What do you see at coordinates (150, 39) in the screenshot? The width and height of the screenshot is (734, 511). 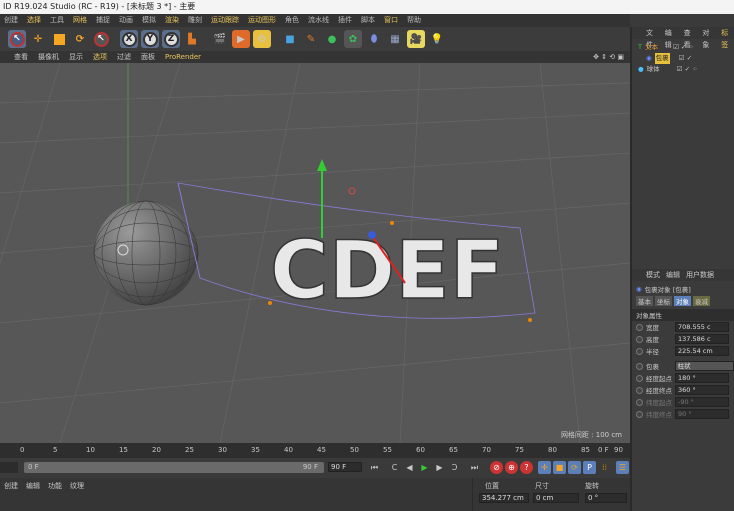 I see `y-axis-button: Y` at bounding box center [150, 39].